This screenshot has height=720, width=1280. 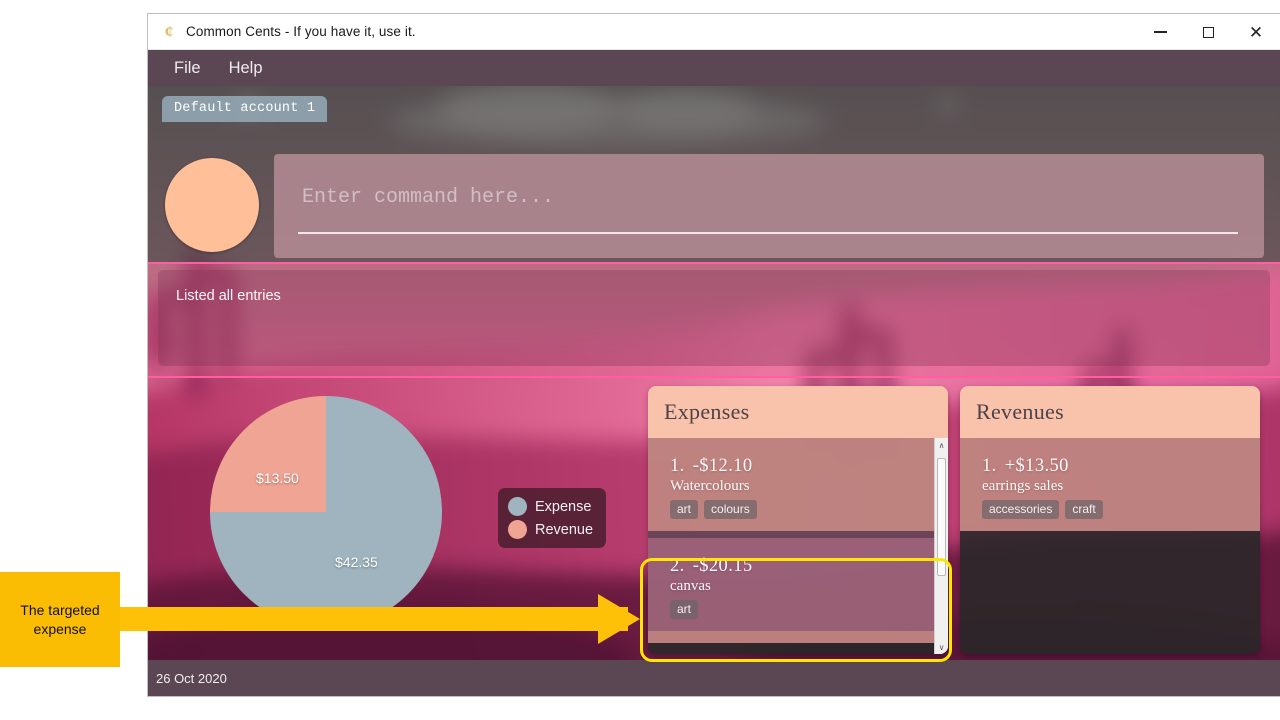 What do you see at coordinates (989, 466) in the screenshot?
I see `revenue-entry-1-index: 1.` at bounding box center [989, 466].